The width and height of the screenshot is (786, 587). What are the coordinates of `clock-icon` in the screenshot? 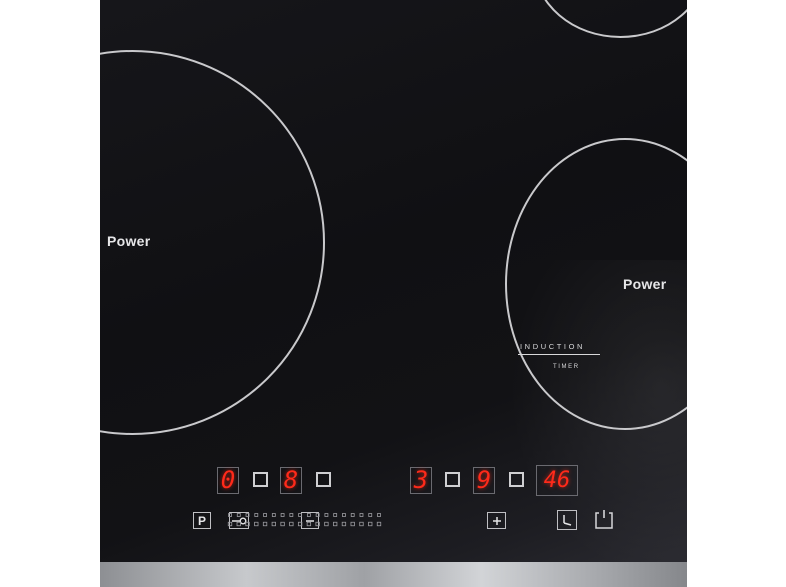 It's located at (567, 520).